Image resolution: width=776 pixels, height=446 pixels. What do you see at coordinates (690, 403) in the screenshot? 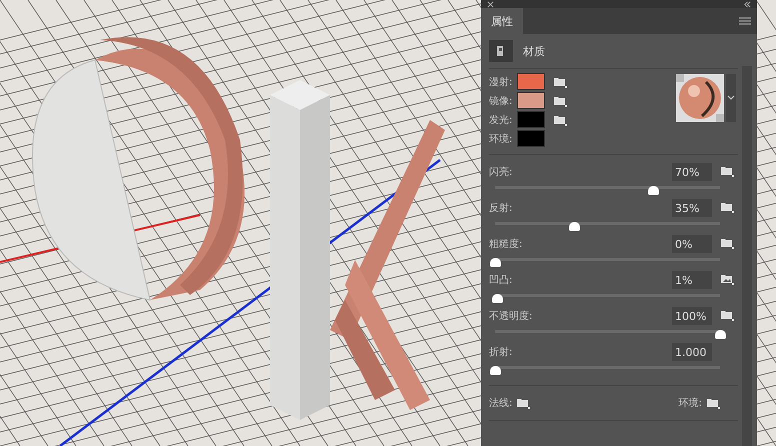
I see `map-label: 环境:` at bounding box center [690, 403].